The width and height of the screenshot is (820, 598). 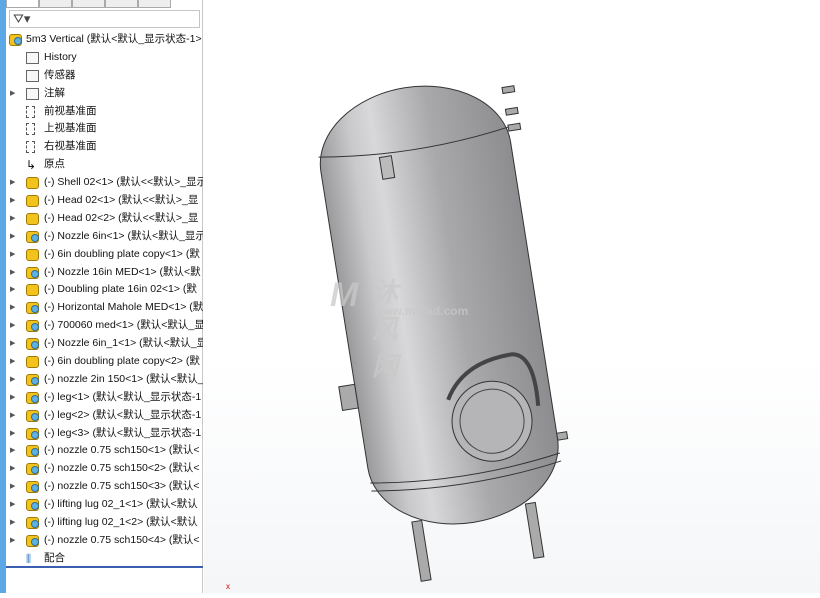 I want to click on tree-item: ▶ (-) nozzle 2in 150<1> (默认<默认_, so click(x=104, y=380).